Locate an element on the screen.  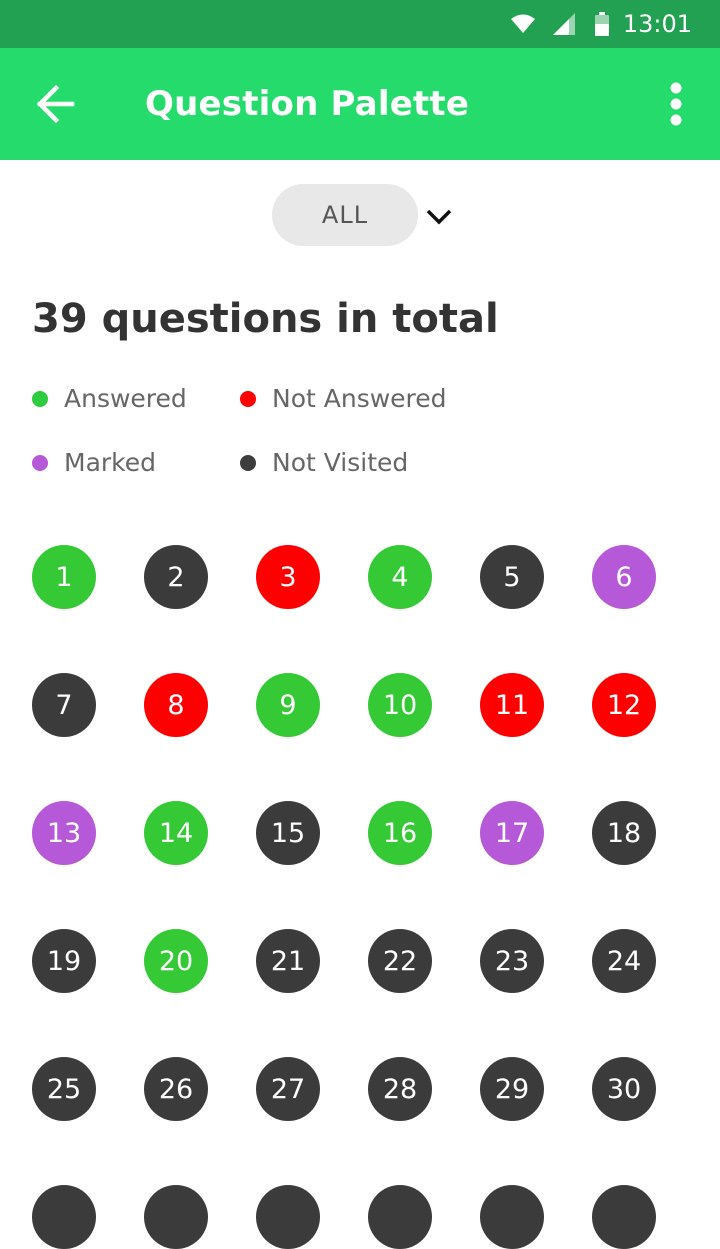
legend-not-visited-dot is located at coordinates (248, 462).